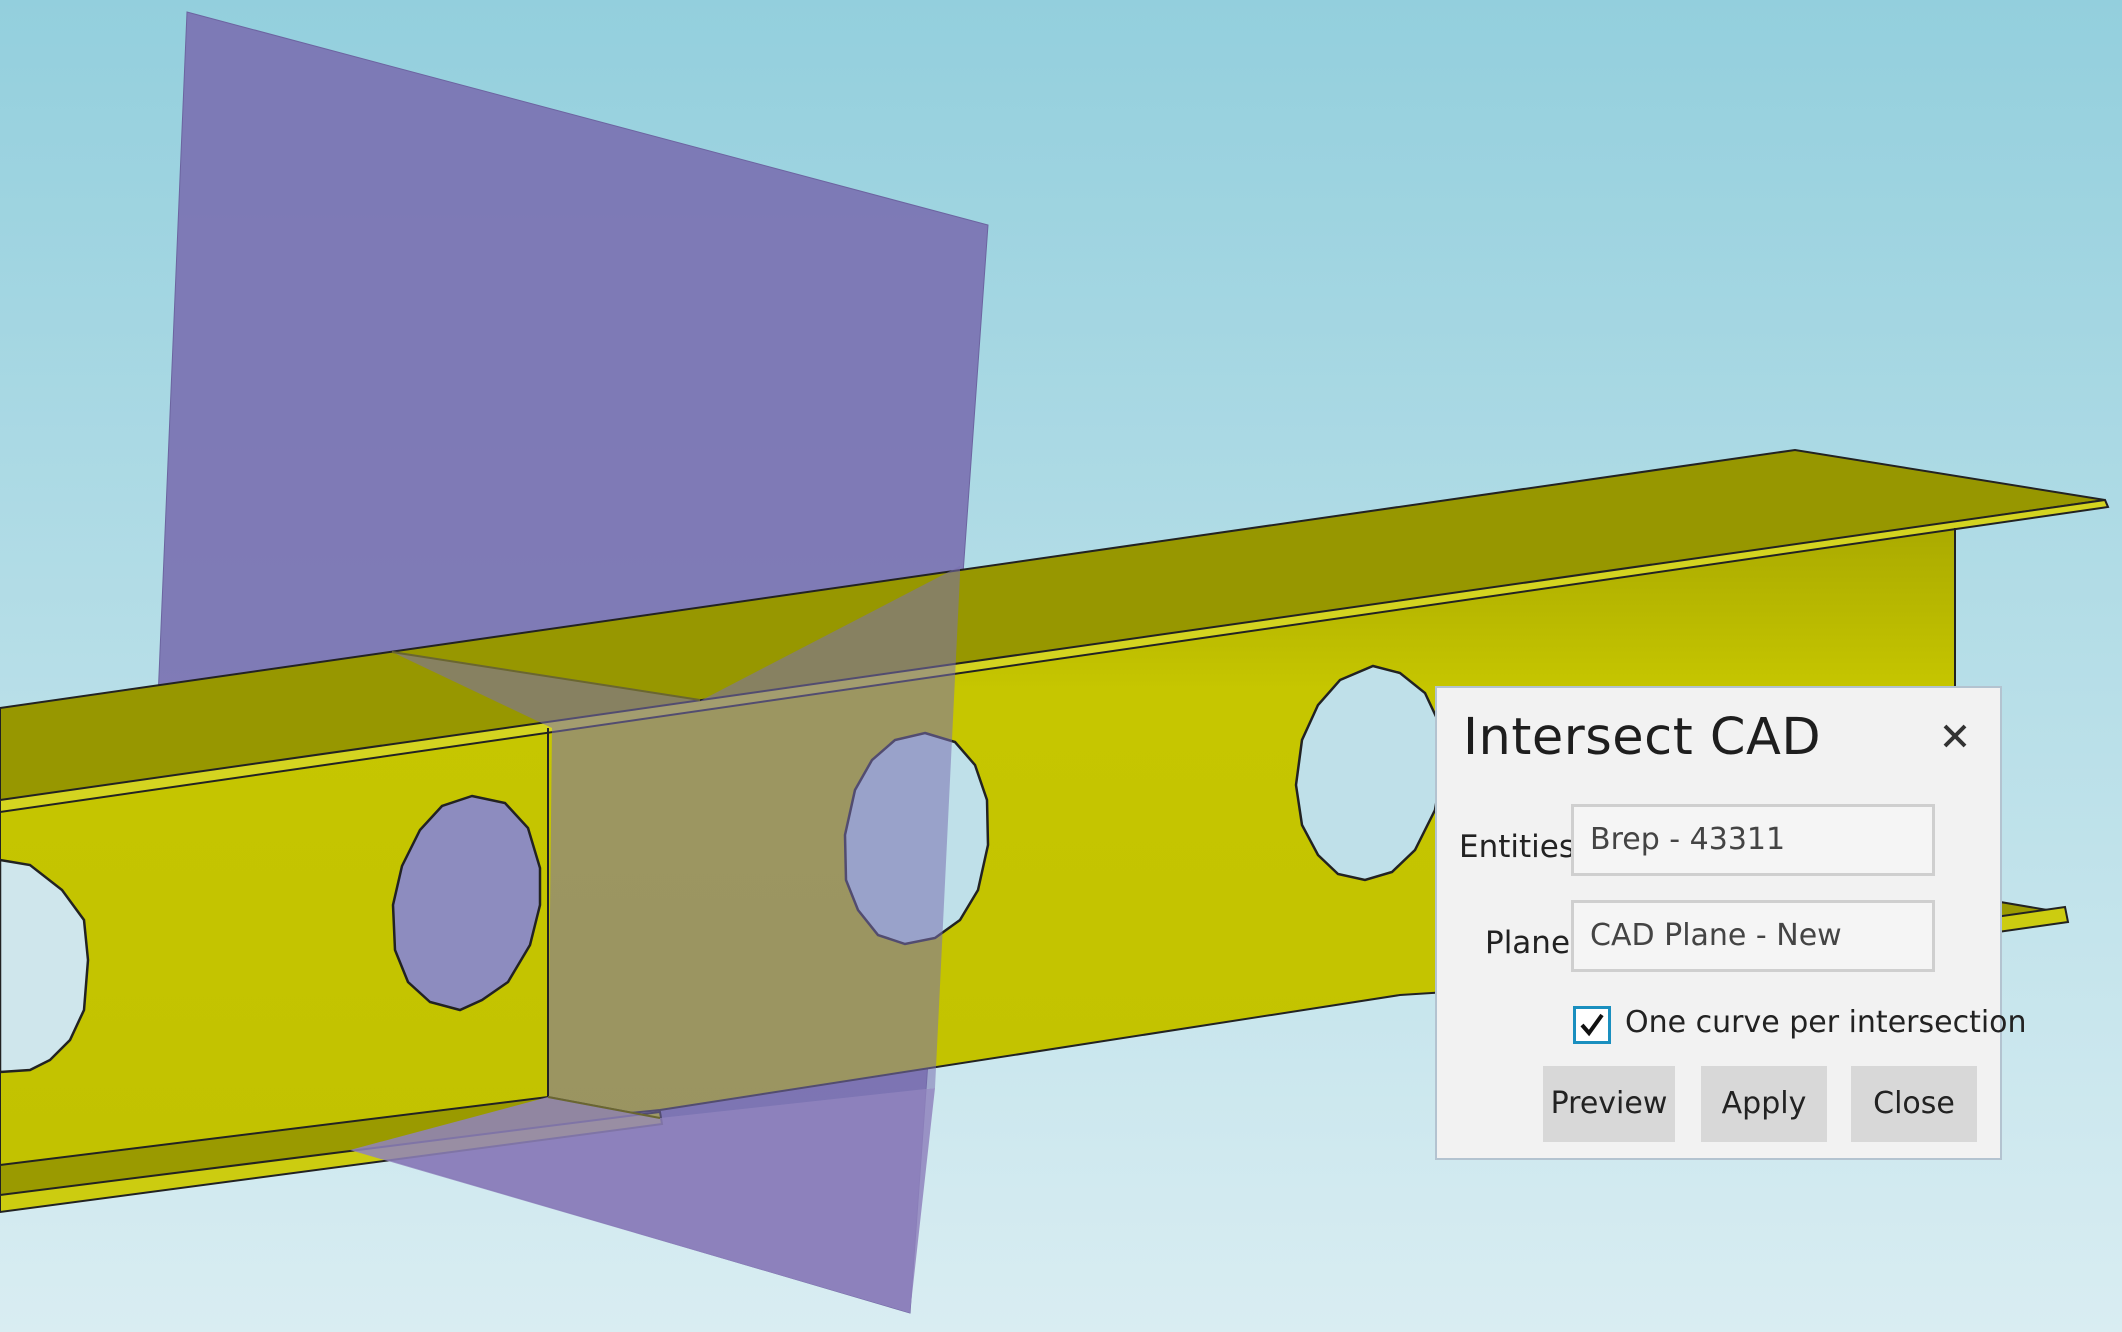 The width and height of the screenshot is (2122, 1332). I want to click on one-curve-label: One curve per intersection, so click(1826, 1022).